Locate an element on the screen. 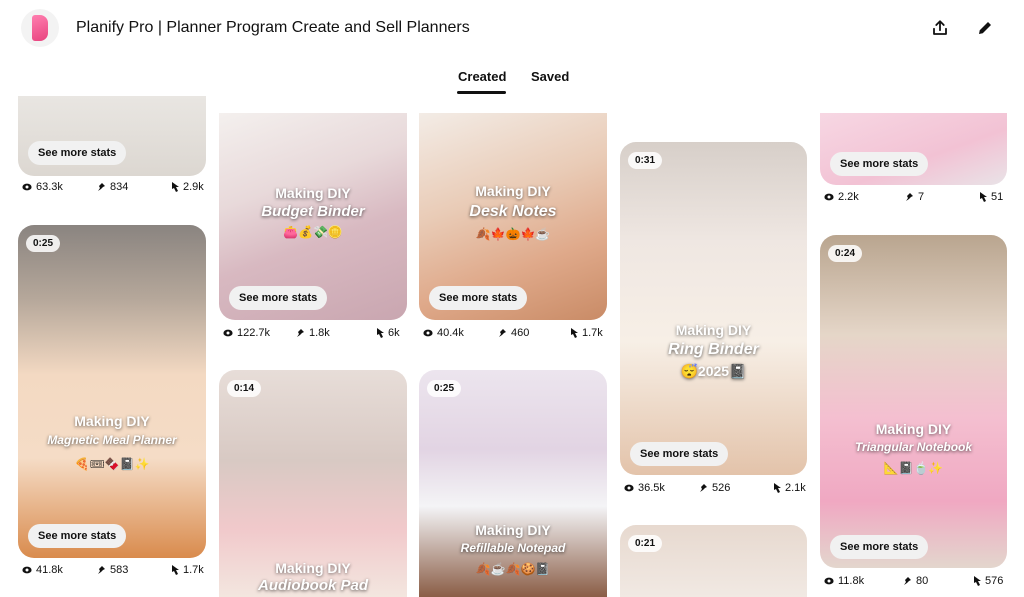 Image resolution: width=1024 pixels, height=597 pixels. pin-stats: 2.2k 7 51 is located at coordinates (914, 198).